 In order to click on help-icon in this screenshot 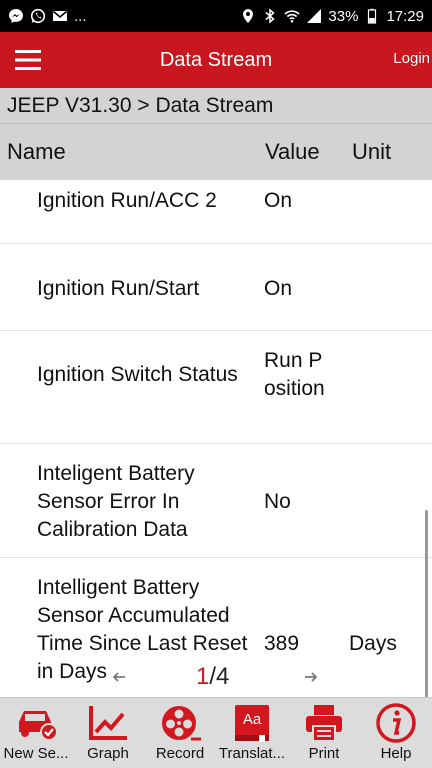, I will do `click(396, 723)`.